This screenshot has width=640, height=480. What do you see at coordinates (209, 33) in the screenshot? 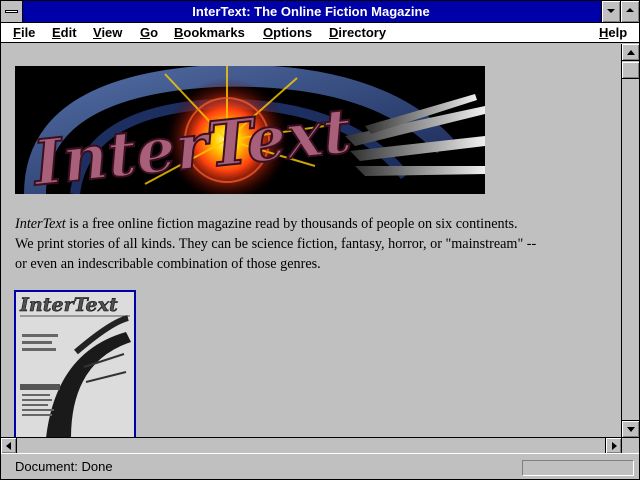
I see `menu-bookmarks: Bookmarks` at bounding box center [209, 33].